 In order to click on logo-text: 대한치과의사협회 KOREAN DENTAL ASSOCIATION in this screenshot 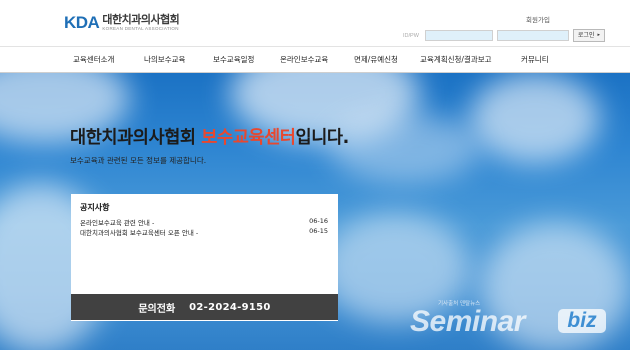, I will do `click(140, 23)`.